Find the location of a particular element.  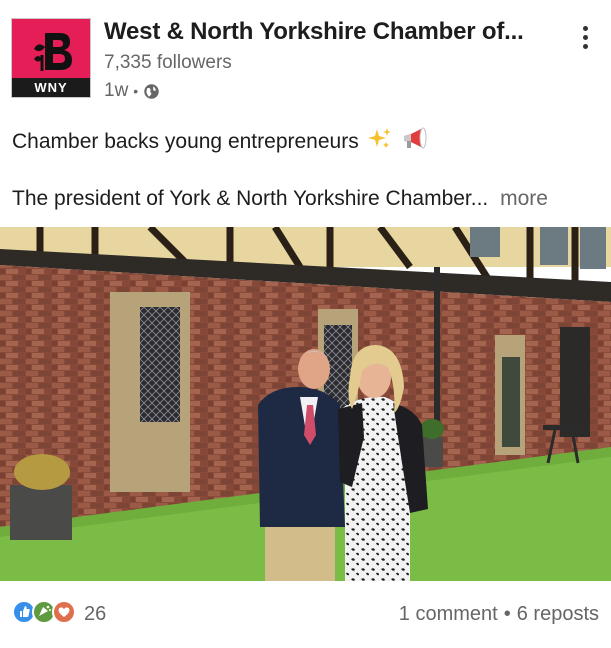

more-vertical-icon is located at coordinates (585, 40).